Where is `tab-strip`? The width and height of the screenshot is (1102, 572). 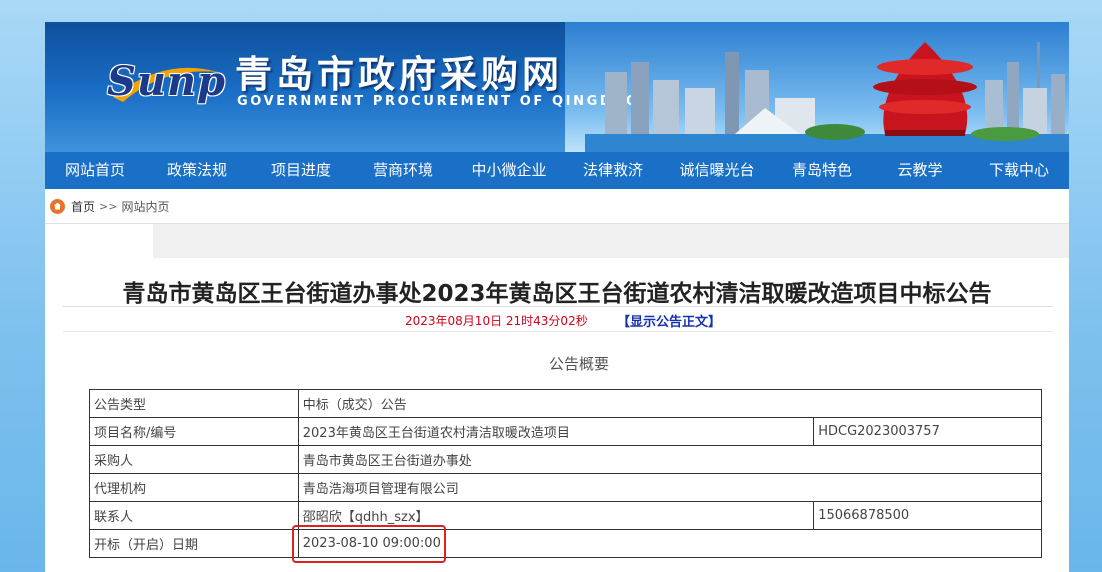 tab-strip is located at coordinates (557, 241).